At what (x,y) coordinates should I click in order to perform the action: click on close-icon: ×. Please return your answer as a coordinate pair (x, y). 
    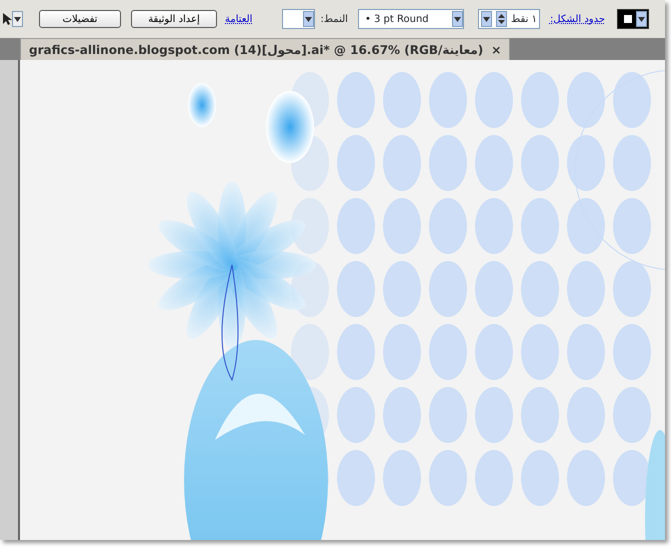
    Looking at the image, I should click on (496, 49).